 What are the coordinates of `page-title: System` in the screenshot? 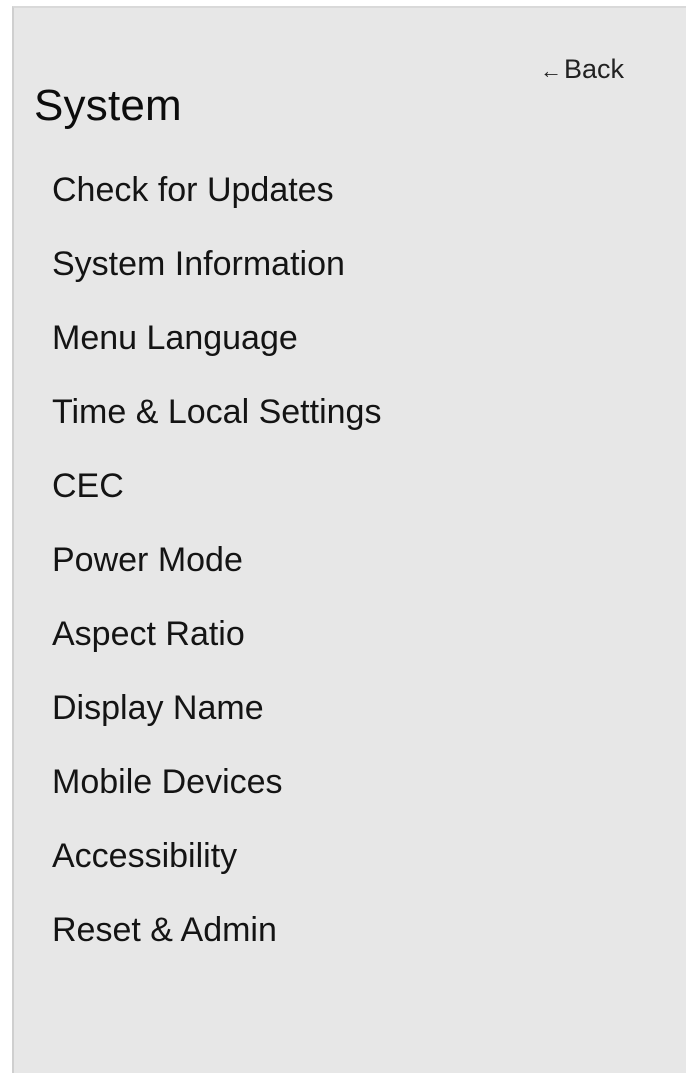 It's located at (108, 105).